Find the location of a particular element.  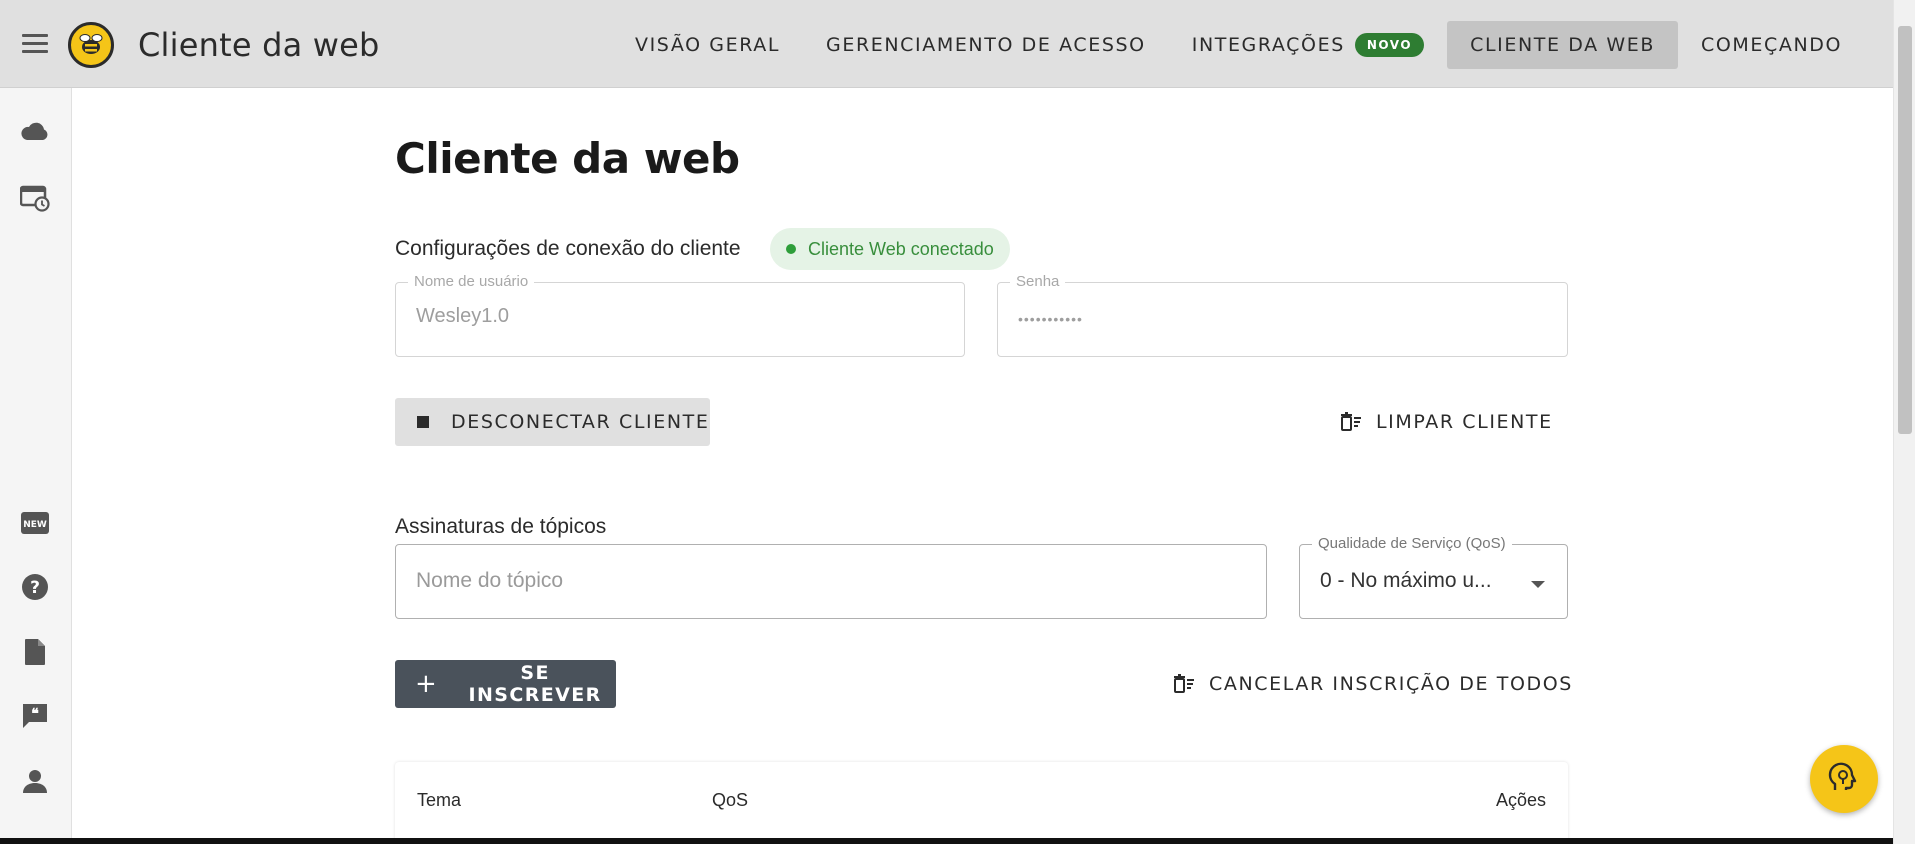

unsubscribe-all-button: CANCELAR INSCRIÇÃO DE TODOS is located at coordinates (1373, 684).